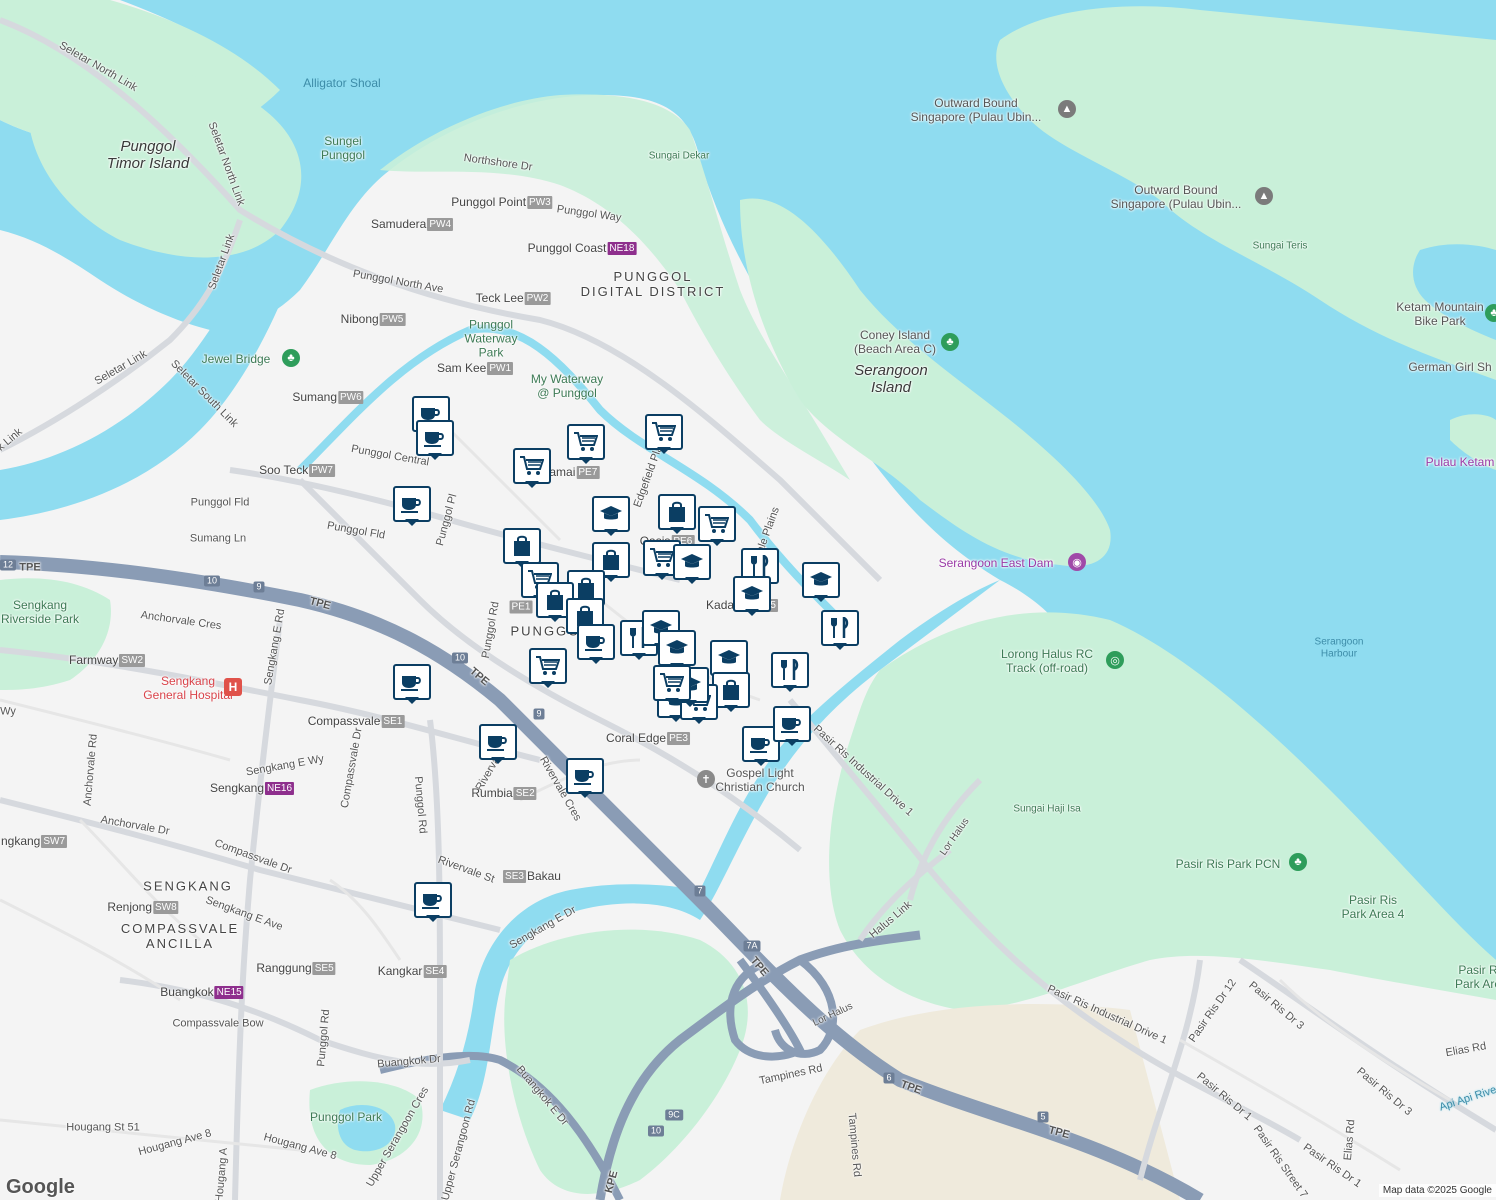 Image resolution: width=1496 pixels, height=1200 pixels. What do you see at coordinates (513, 298) in the screenshot?
I see `station-teck-lee: Teck Lee PW2` at bounding box center [513, 298].